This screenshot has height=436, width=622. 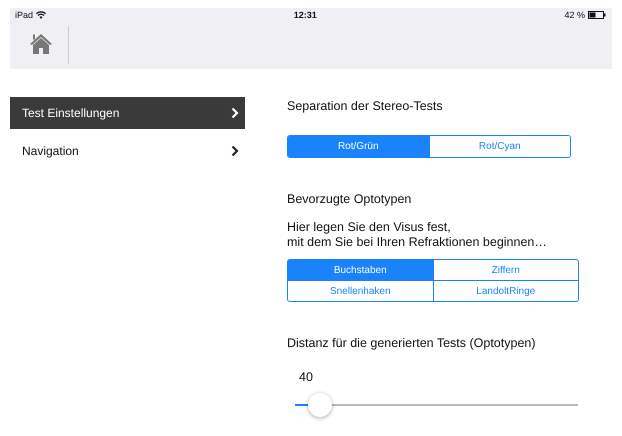 What do you see at coordinates (358, 146) in the screenshot?
I see `segment-option: Rot/Grün` at bounding box center [358, 146].